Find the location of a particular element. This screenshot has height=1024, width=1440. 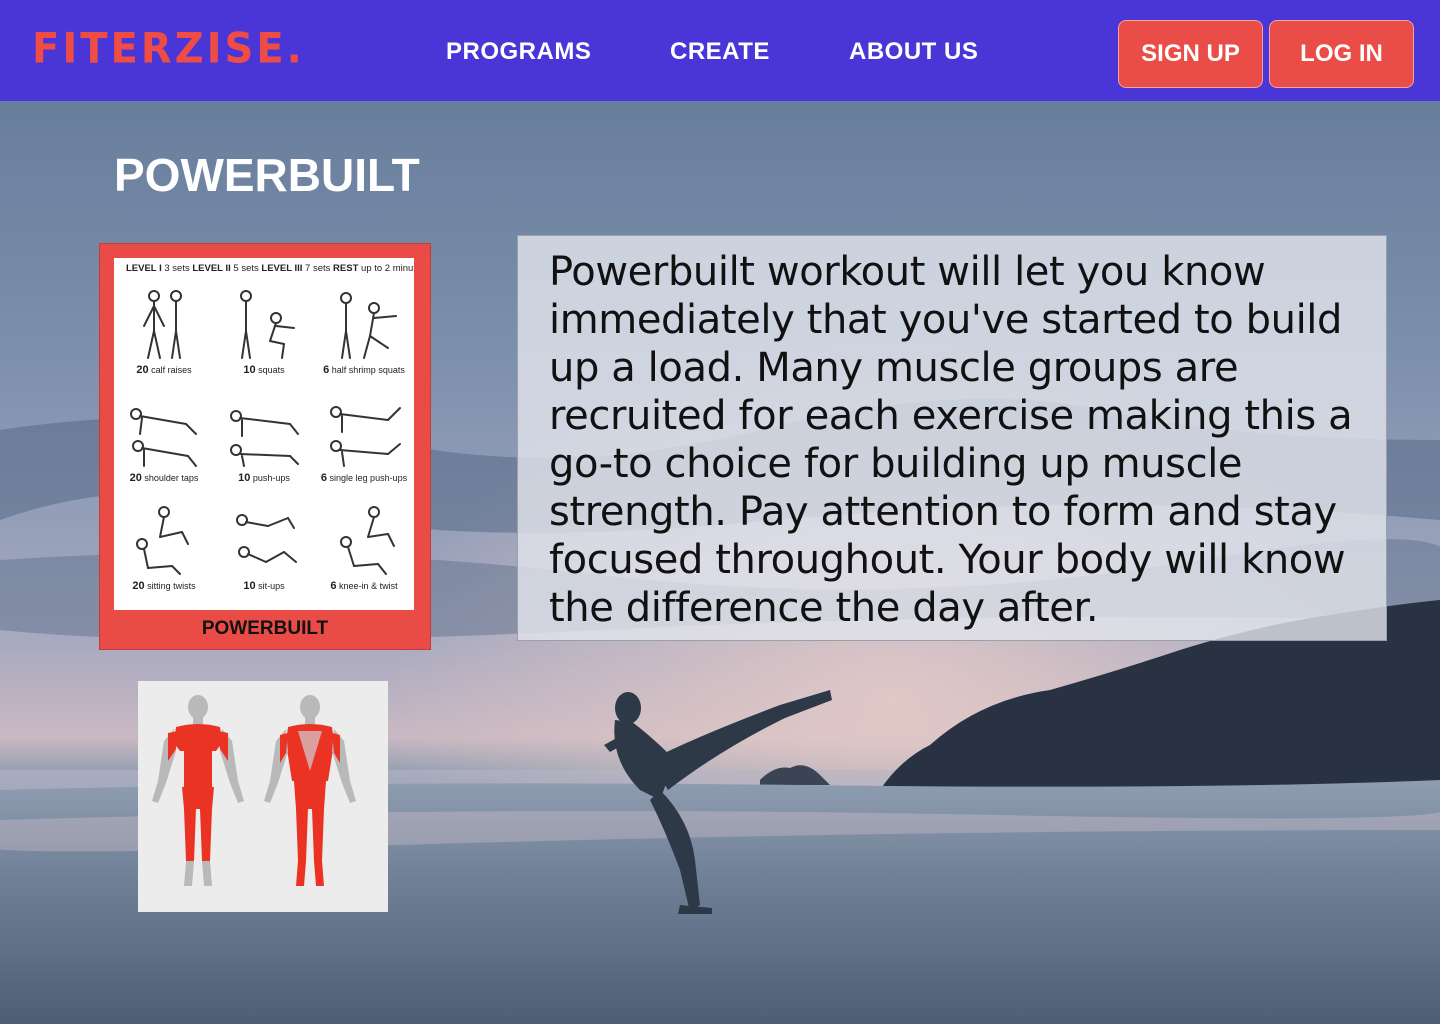

exercise-tile: 6 half shrimp squats is located at coordinates (364, 335).